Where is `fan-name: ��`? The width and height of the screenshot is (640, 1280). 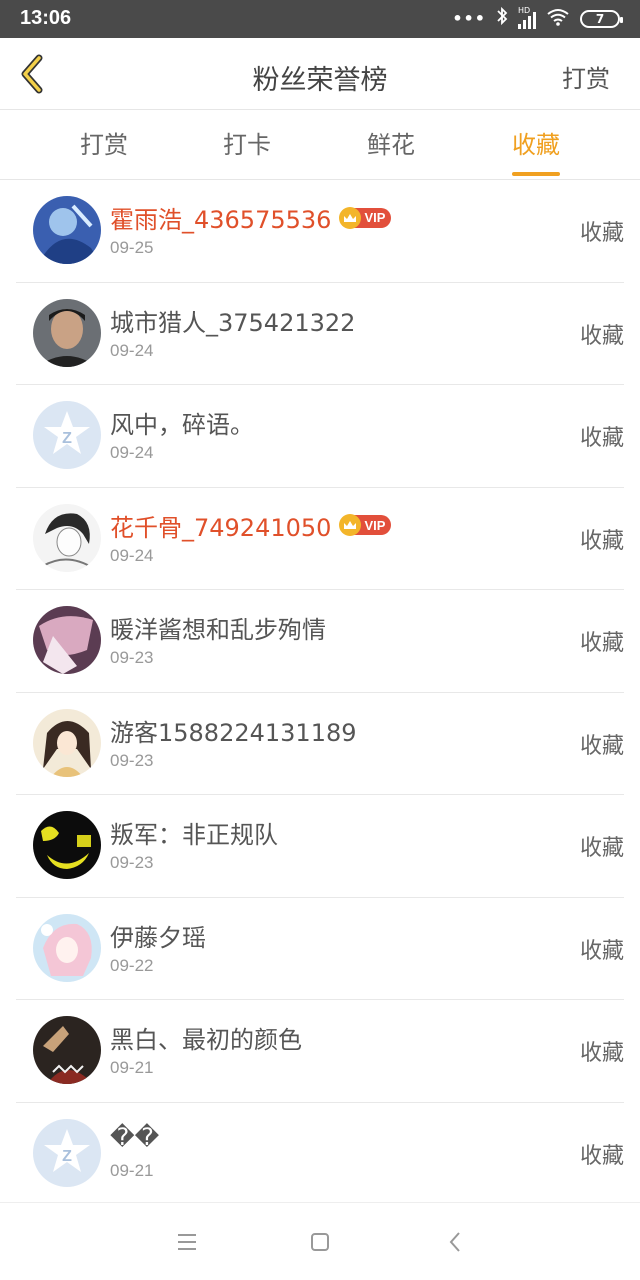
fan-name: �� is located at coordinates (135, 1136).